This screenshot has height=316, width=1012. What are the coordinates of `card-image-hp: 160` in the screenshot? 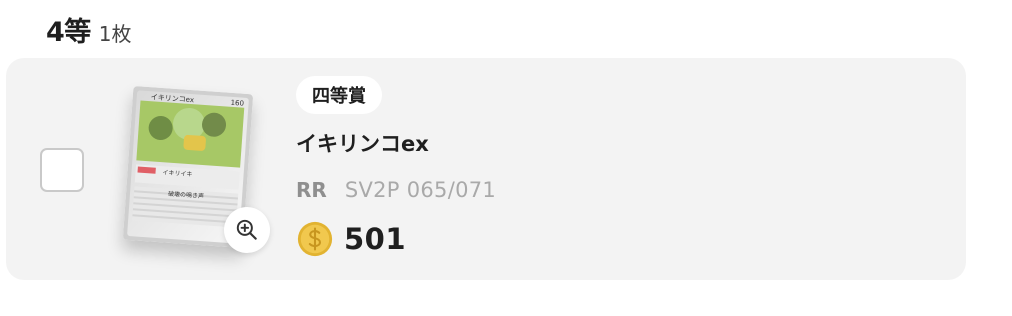 It's located at (237, 103).